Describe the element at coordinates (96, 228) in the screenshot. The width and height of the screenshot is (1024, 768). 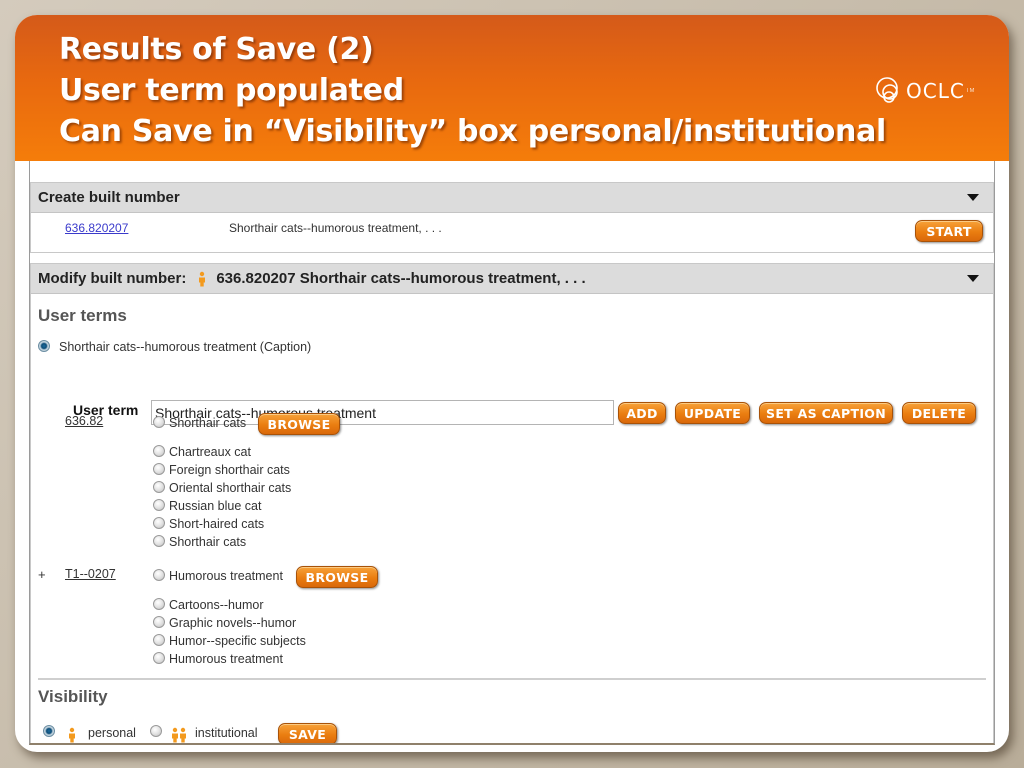
I see `built-number-link: 636.820207` at that location.